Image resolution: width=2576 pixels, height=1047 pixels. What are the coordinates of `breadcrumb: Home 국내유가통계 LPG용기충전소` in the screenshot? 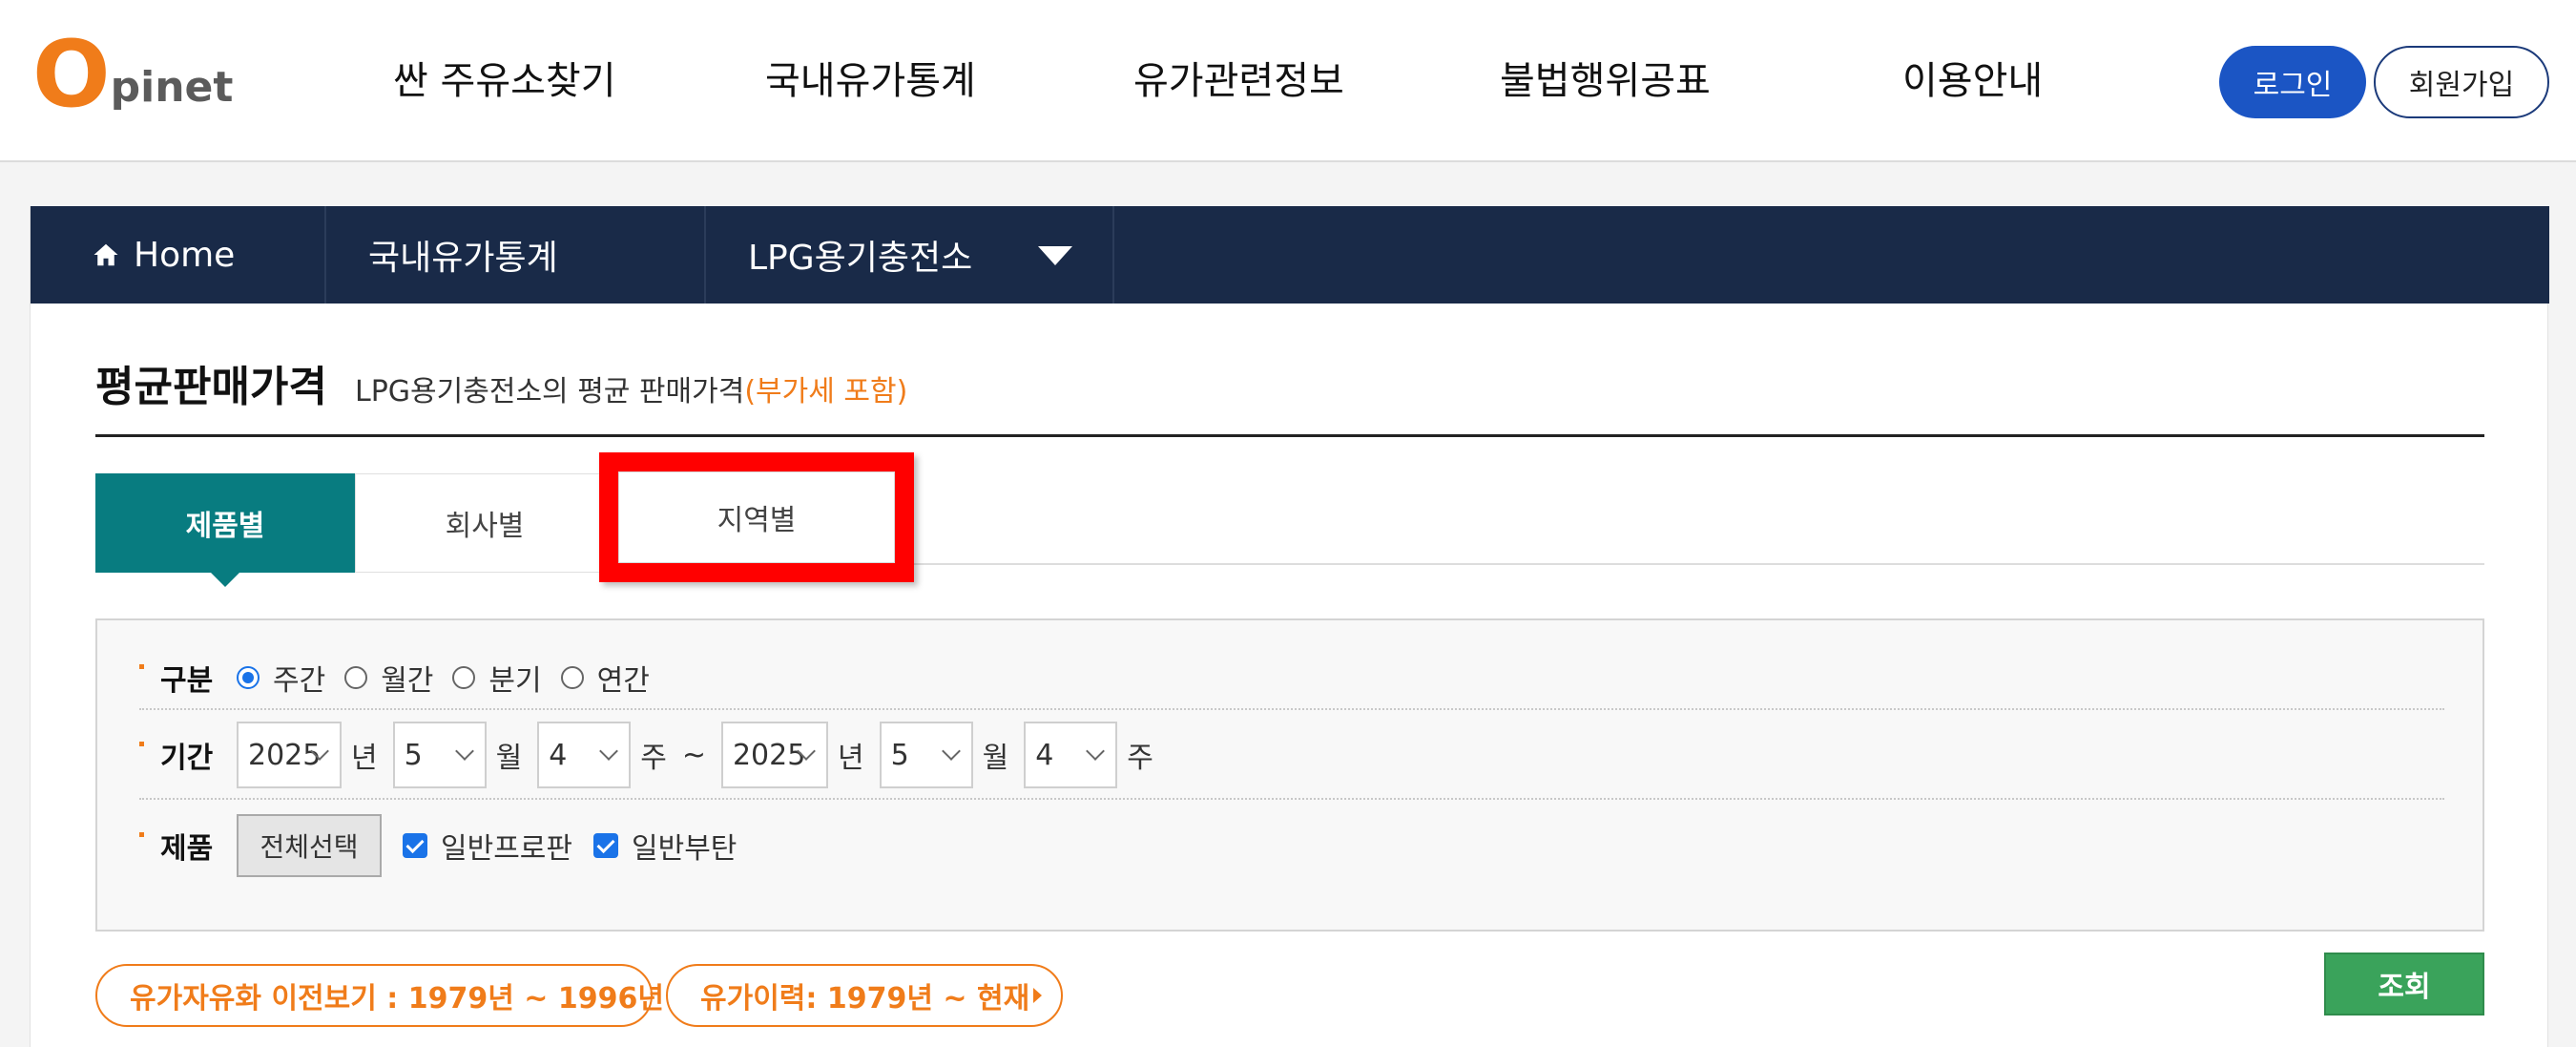 It's located at (1290, 255).